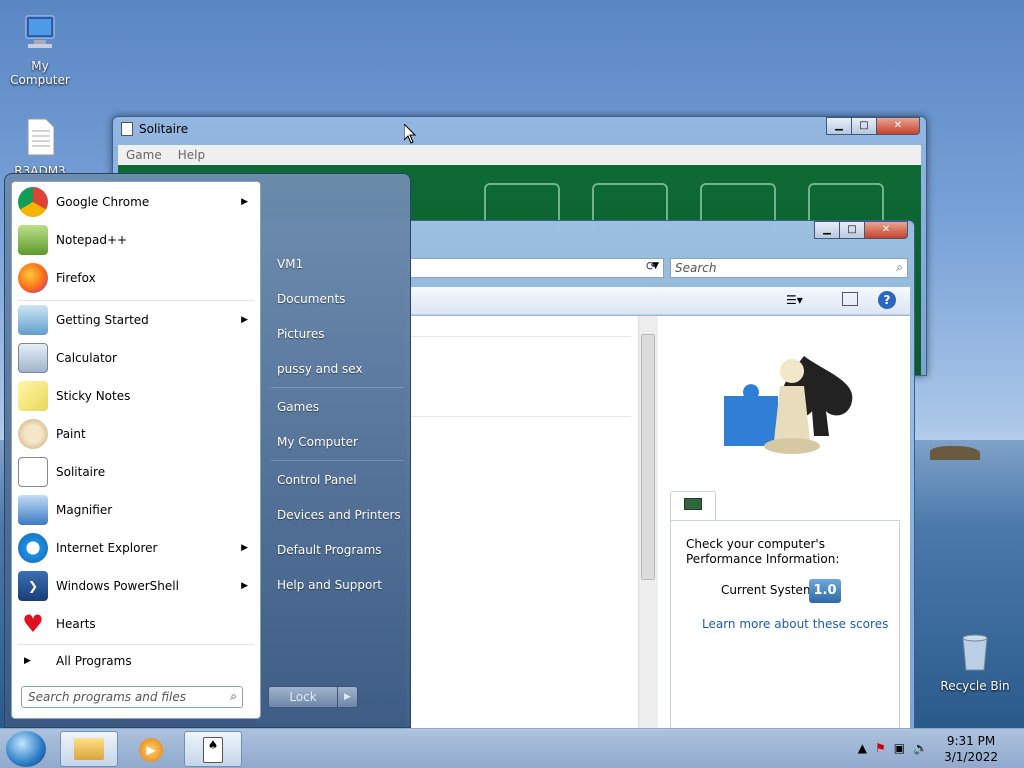 This screenshot has width=1024, height=768. What do you see at coordinates (33, 472) in the screenshot?
I see `solitaire-icon` at bounding box center [33, 472].